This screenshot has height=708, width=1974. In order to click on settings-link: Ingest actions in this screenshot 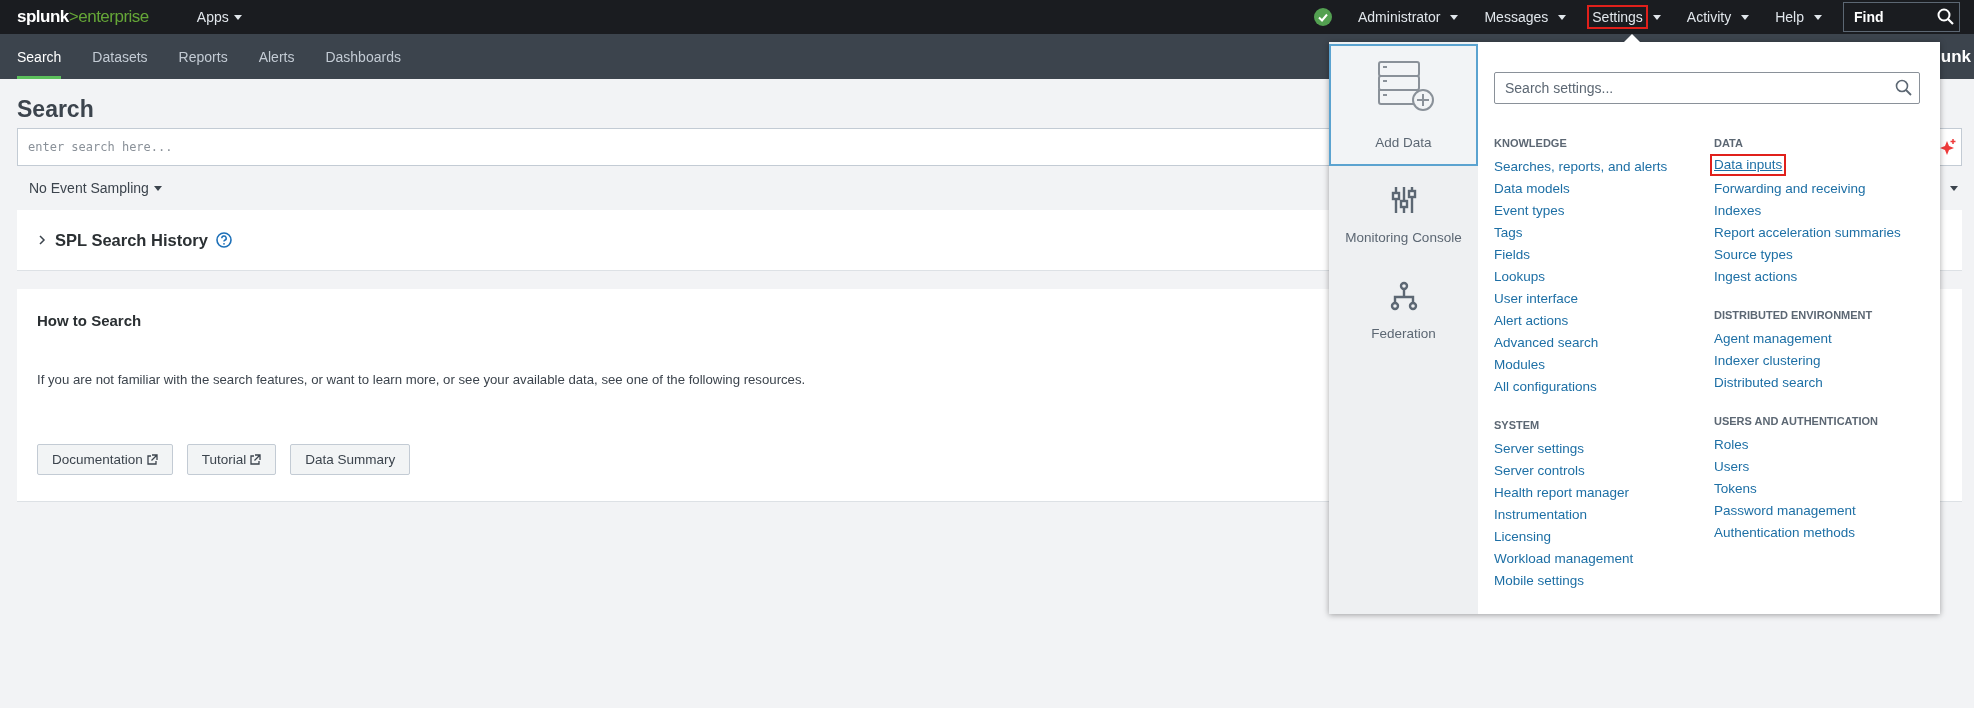, I will do `click(1756, 275)`.